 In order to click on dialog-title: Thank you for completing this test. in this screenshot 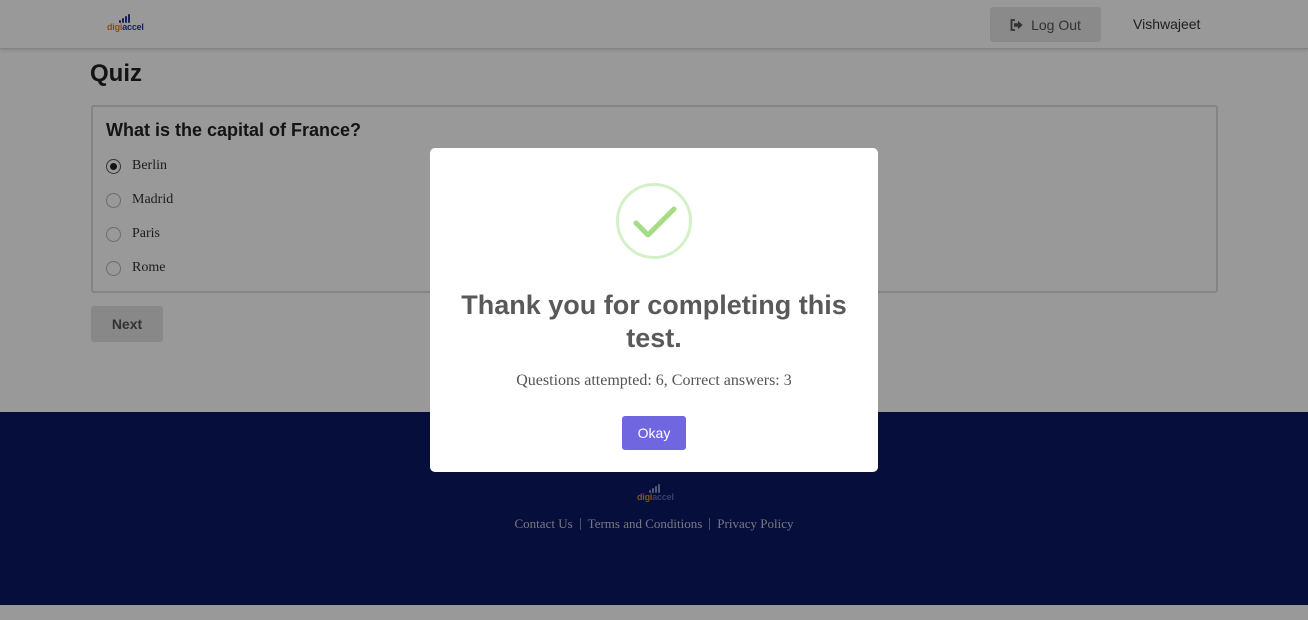, I will do `click(654, 321)`.